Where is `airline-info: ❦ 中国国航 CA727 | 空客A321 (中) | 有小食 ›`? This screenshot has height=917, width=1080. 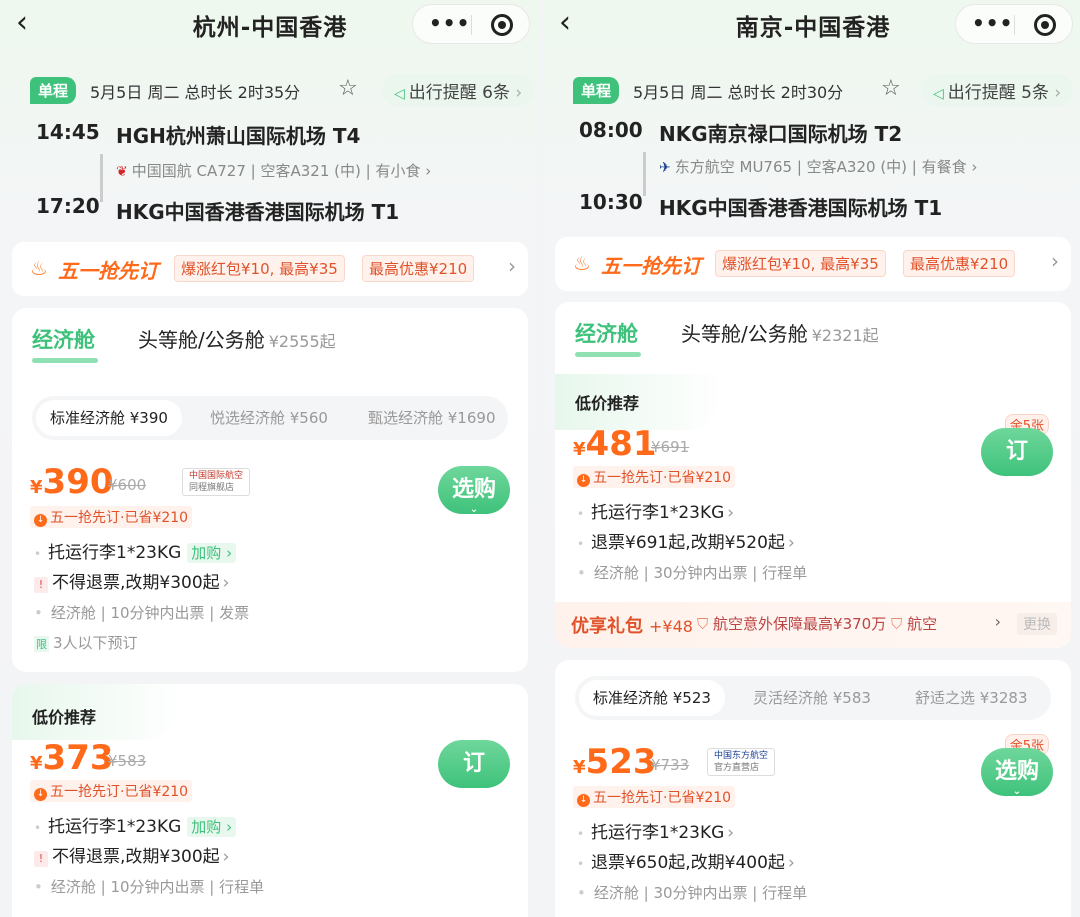
airline-info: ❦ 中国国航 CA727 | 空客A321 (中) | 有小食 › is located at coordinates (273, 170).